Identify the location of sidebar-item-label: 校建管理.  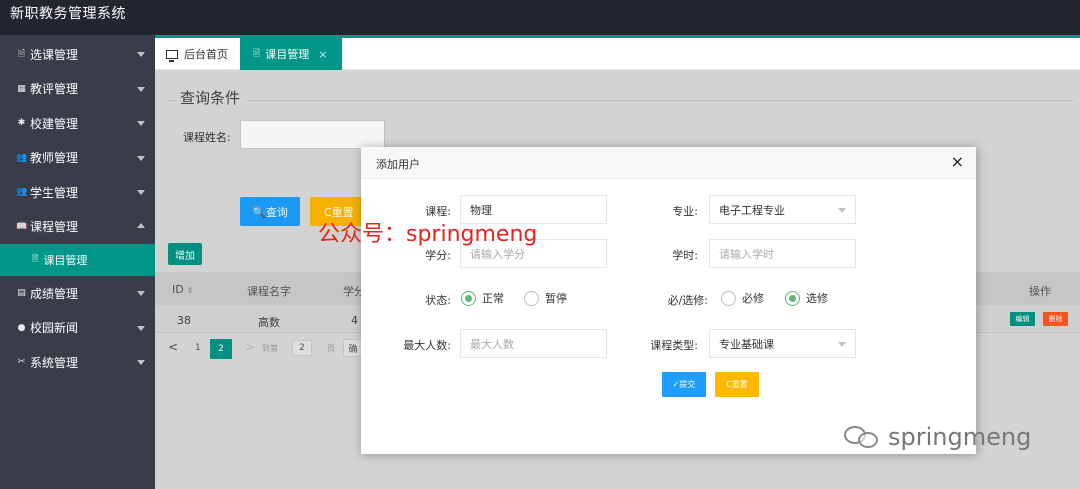
(54, 123).